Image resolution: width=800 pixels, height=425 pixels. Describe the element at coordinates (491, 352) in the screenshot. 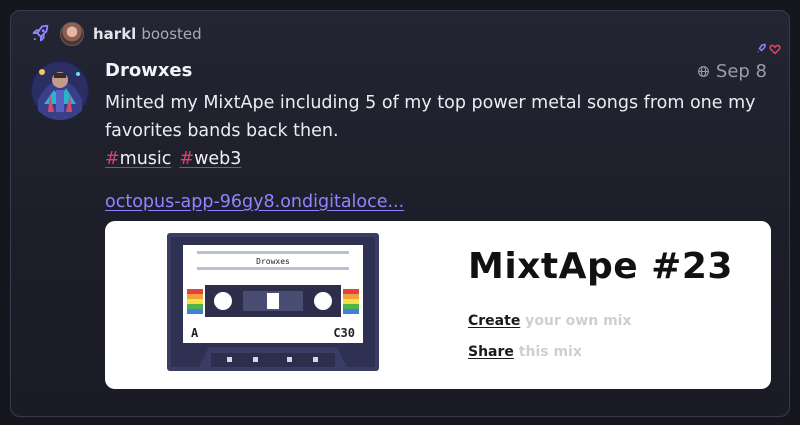

I see `share-link: Share` at that location.